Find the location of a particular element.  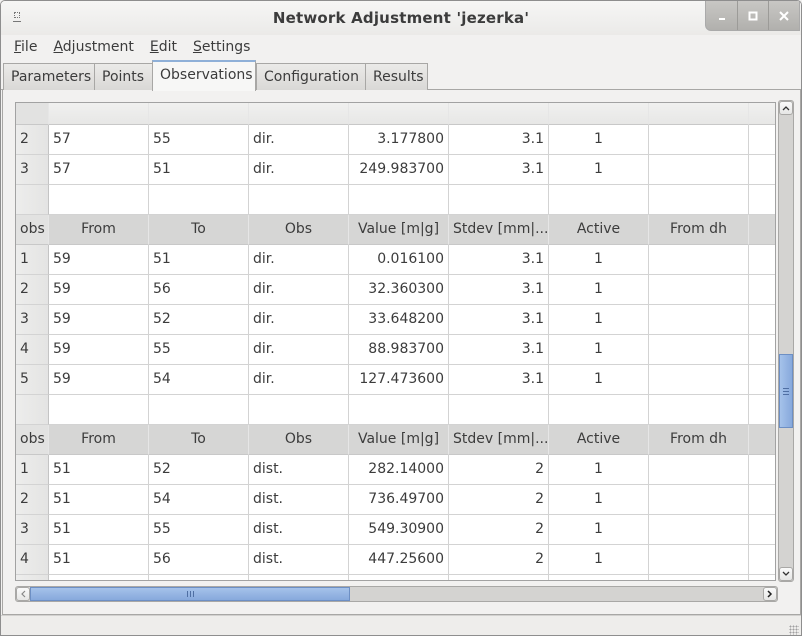

row-header: 3 is located at coordinates (32, 170).